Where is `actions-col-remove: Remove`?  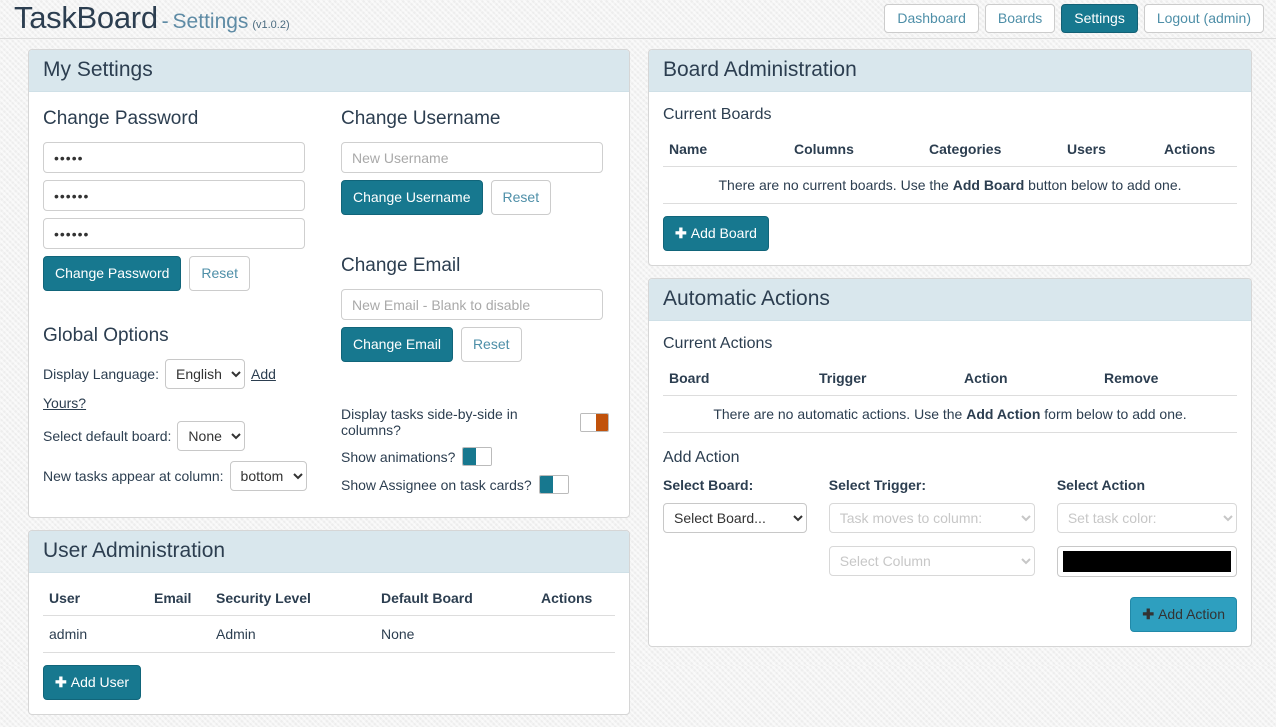 actions-col-remove: Remove is located at coordinates (1167, 379).